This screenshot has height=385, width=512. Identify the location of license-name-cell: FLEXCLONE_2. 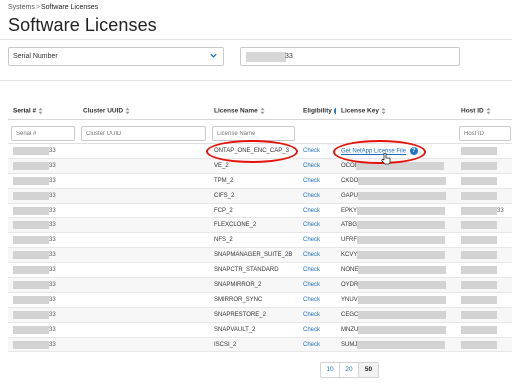
(253, 225).